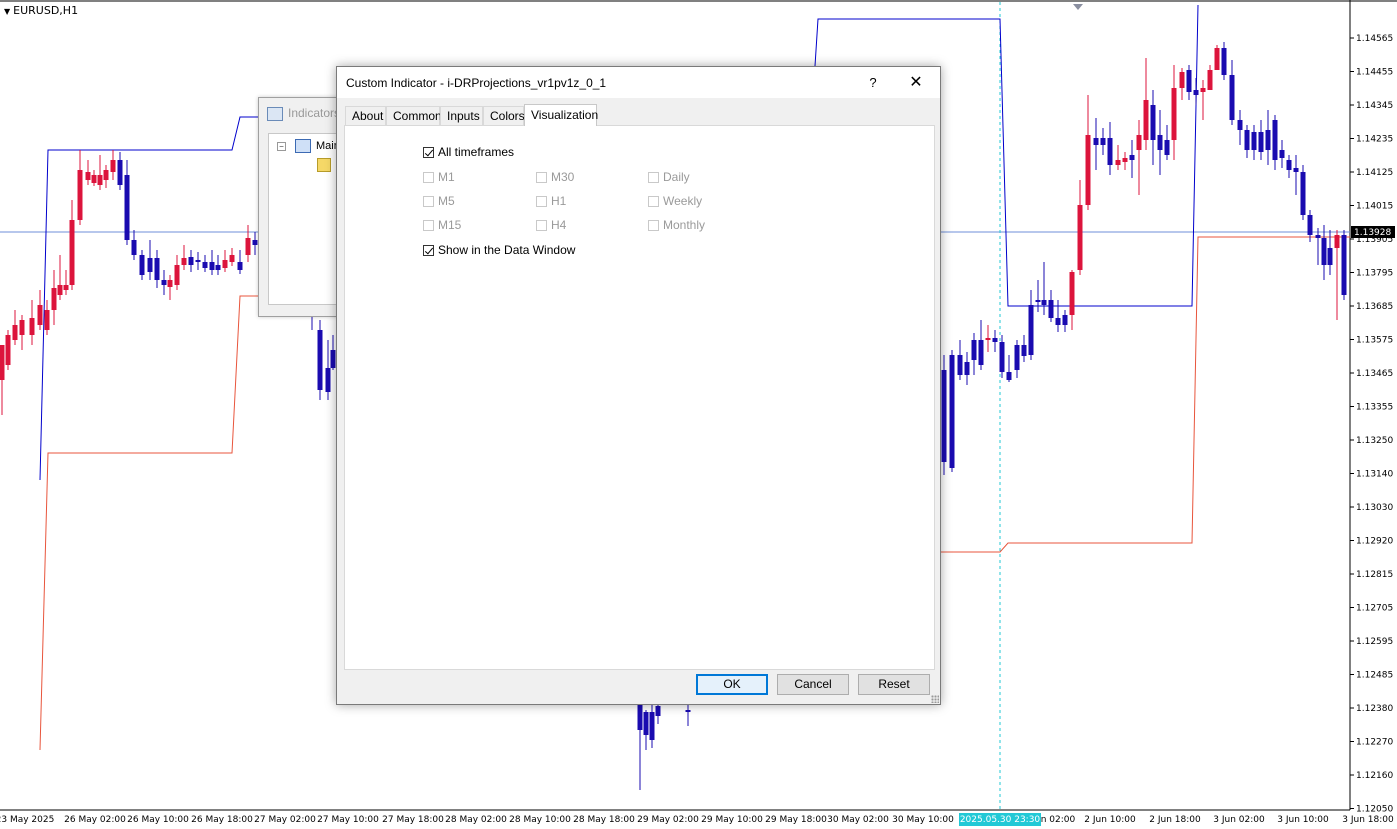 Image resolution: width=1397 pixels, height=829 pixels. Describe the element at coordinates (413, 820) in the screenshot. I see `time-tick-label: 27 May 18:00` at that location.